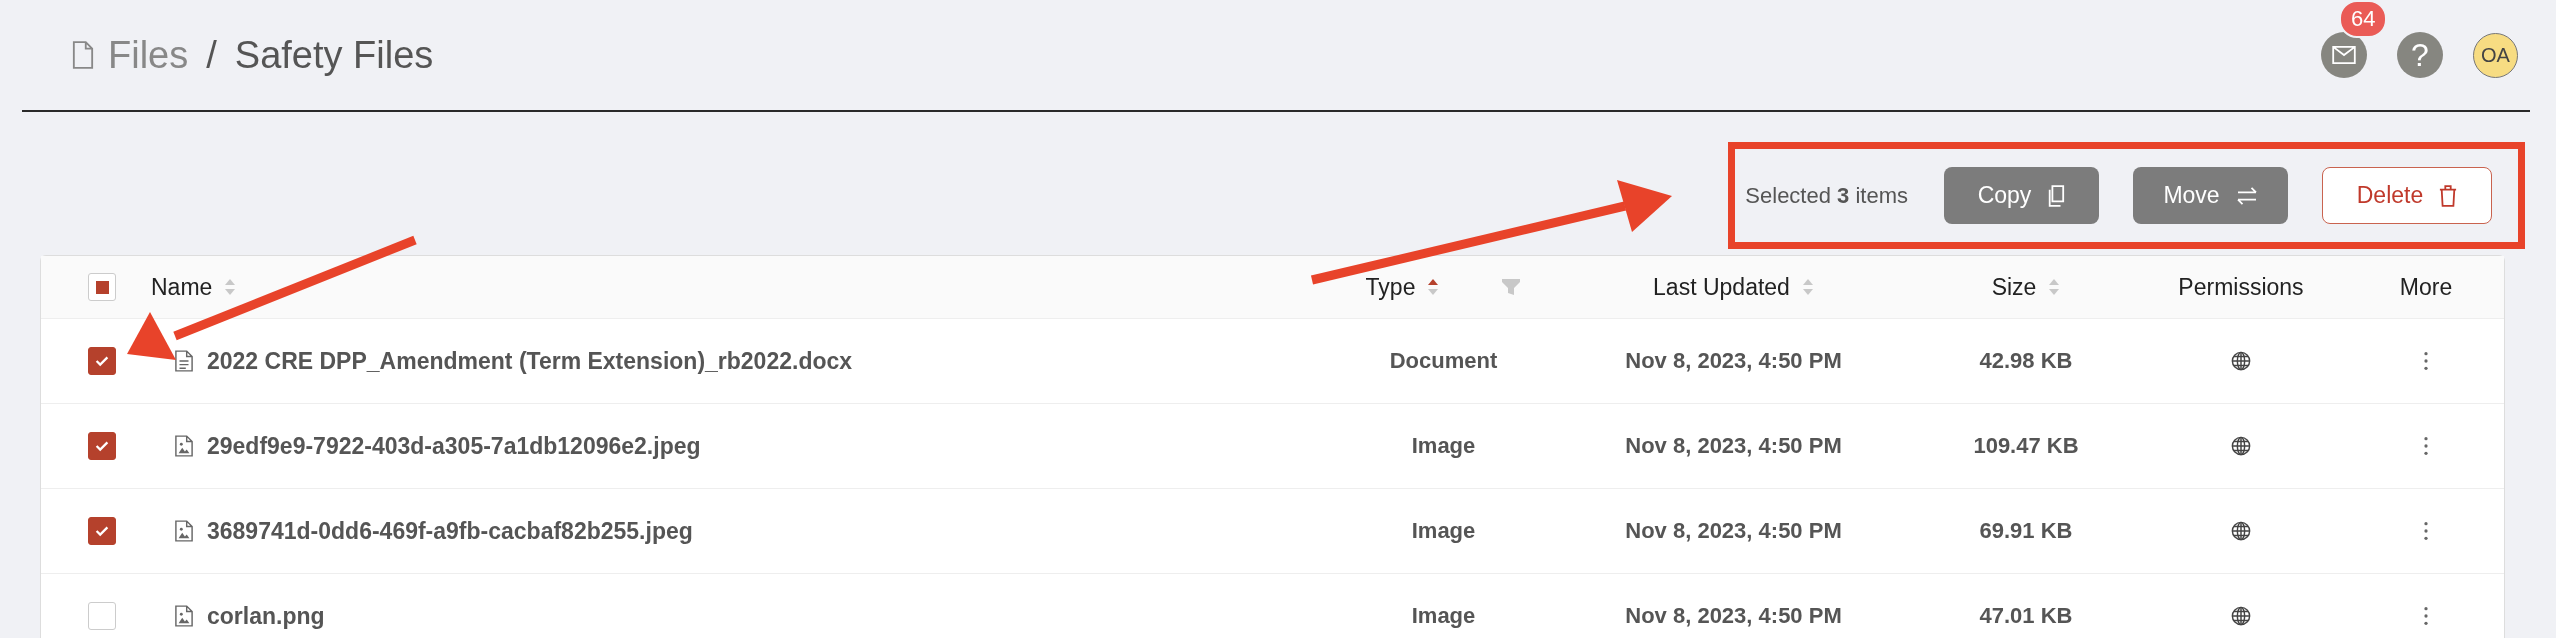  Describe the element at coordinates (1433, 287) in the screenshot. I see `sort-icon` at that location.